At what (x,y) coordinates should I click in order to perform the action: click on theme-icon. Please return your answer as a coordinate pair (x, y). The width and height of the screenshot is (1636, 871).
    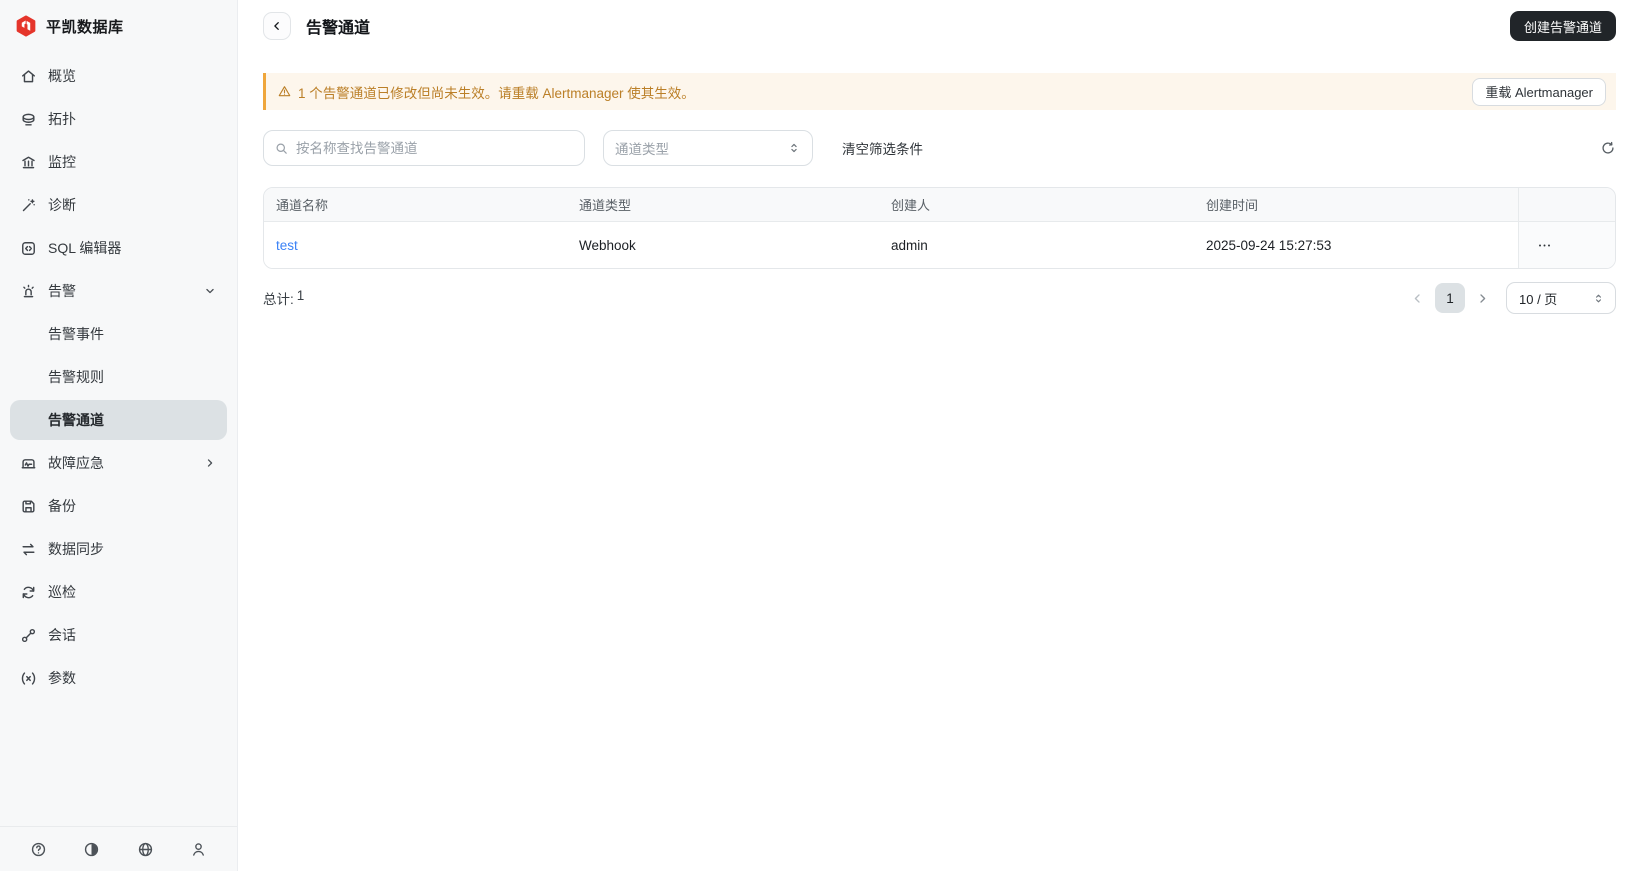
    Looking at the image, I should click on (91, 849).